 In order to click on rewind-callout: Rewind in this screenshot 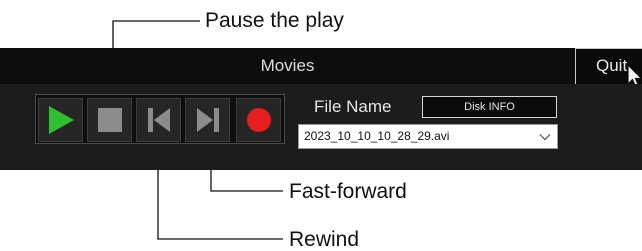, I will do `click(324, 239)`.